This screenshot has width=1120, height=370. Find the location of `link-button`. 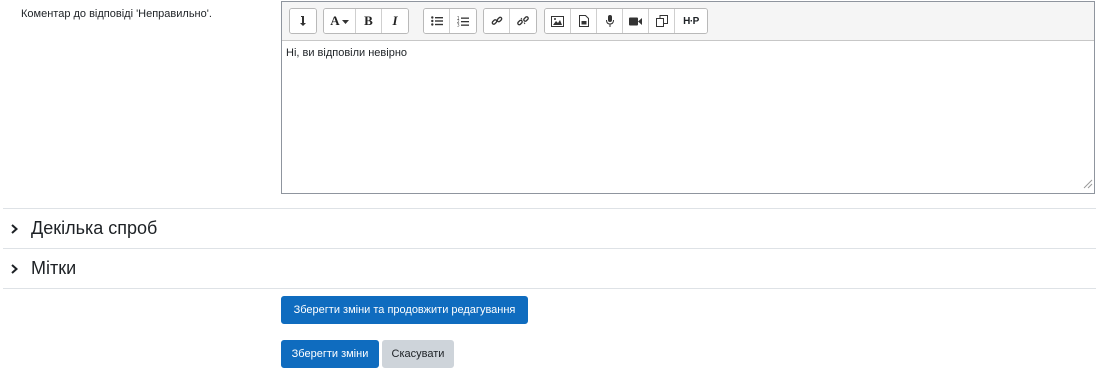

link-button is located at coordinates (497, 21).